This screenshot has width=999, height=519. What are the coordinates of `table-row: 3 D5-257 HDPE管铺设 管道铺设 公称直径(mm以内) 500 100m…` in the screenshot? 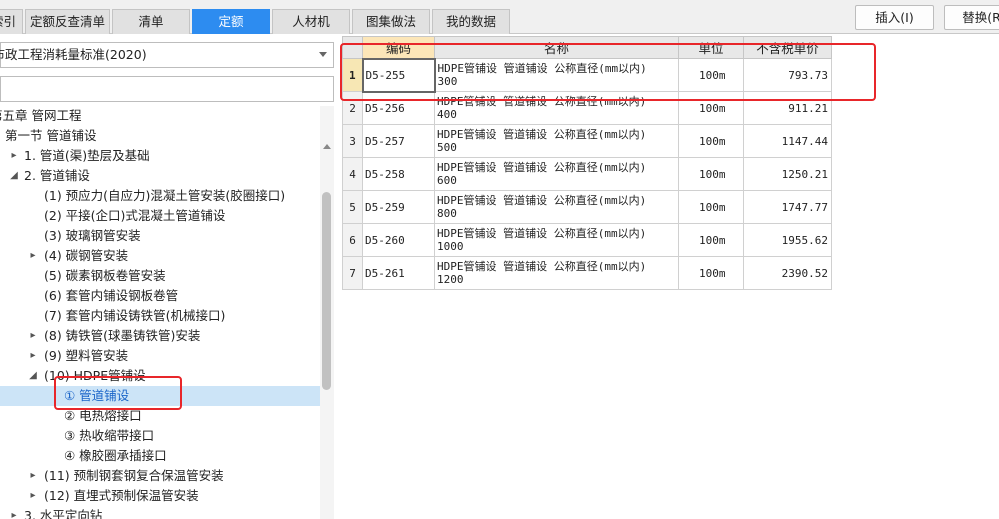 It's located at (587, 141).